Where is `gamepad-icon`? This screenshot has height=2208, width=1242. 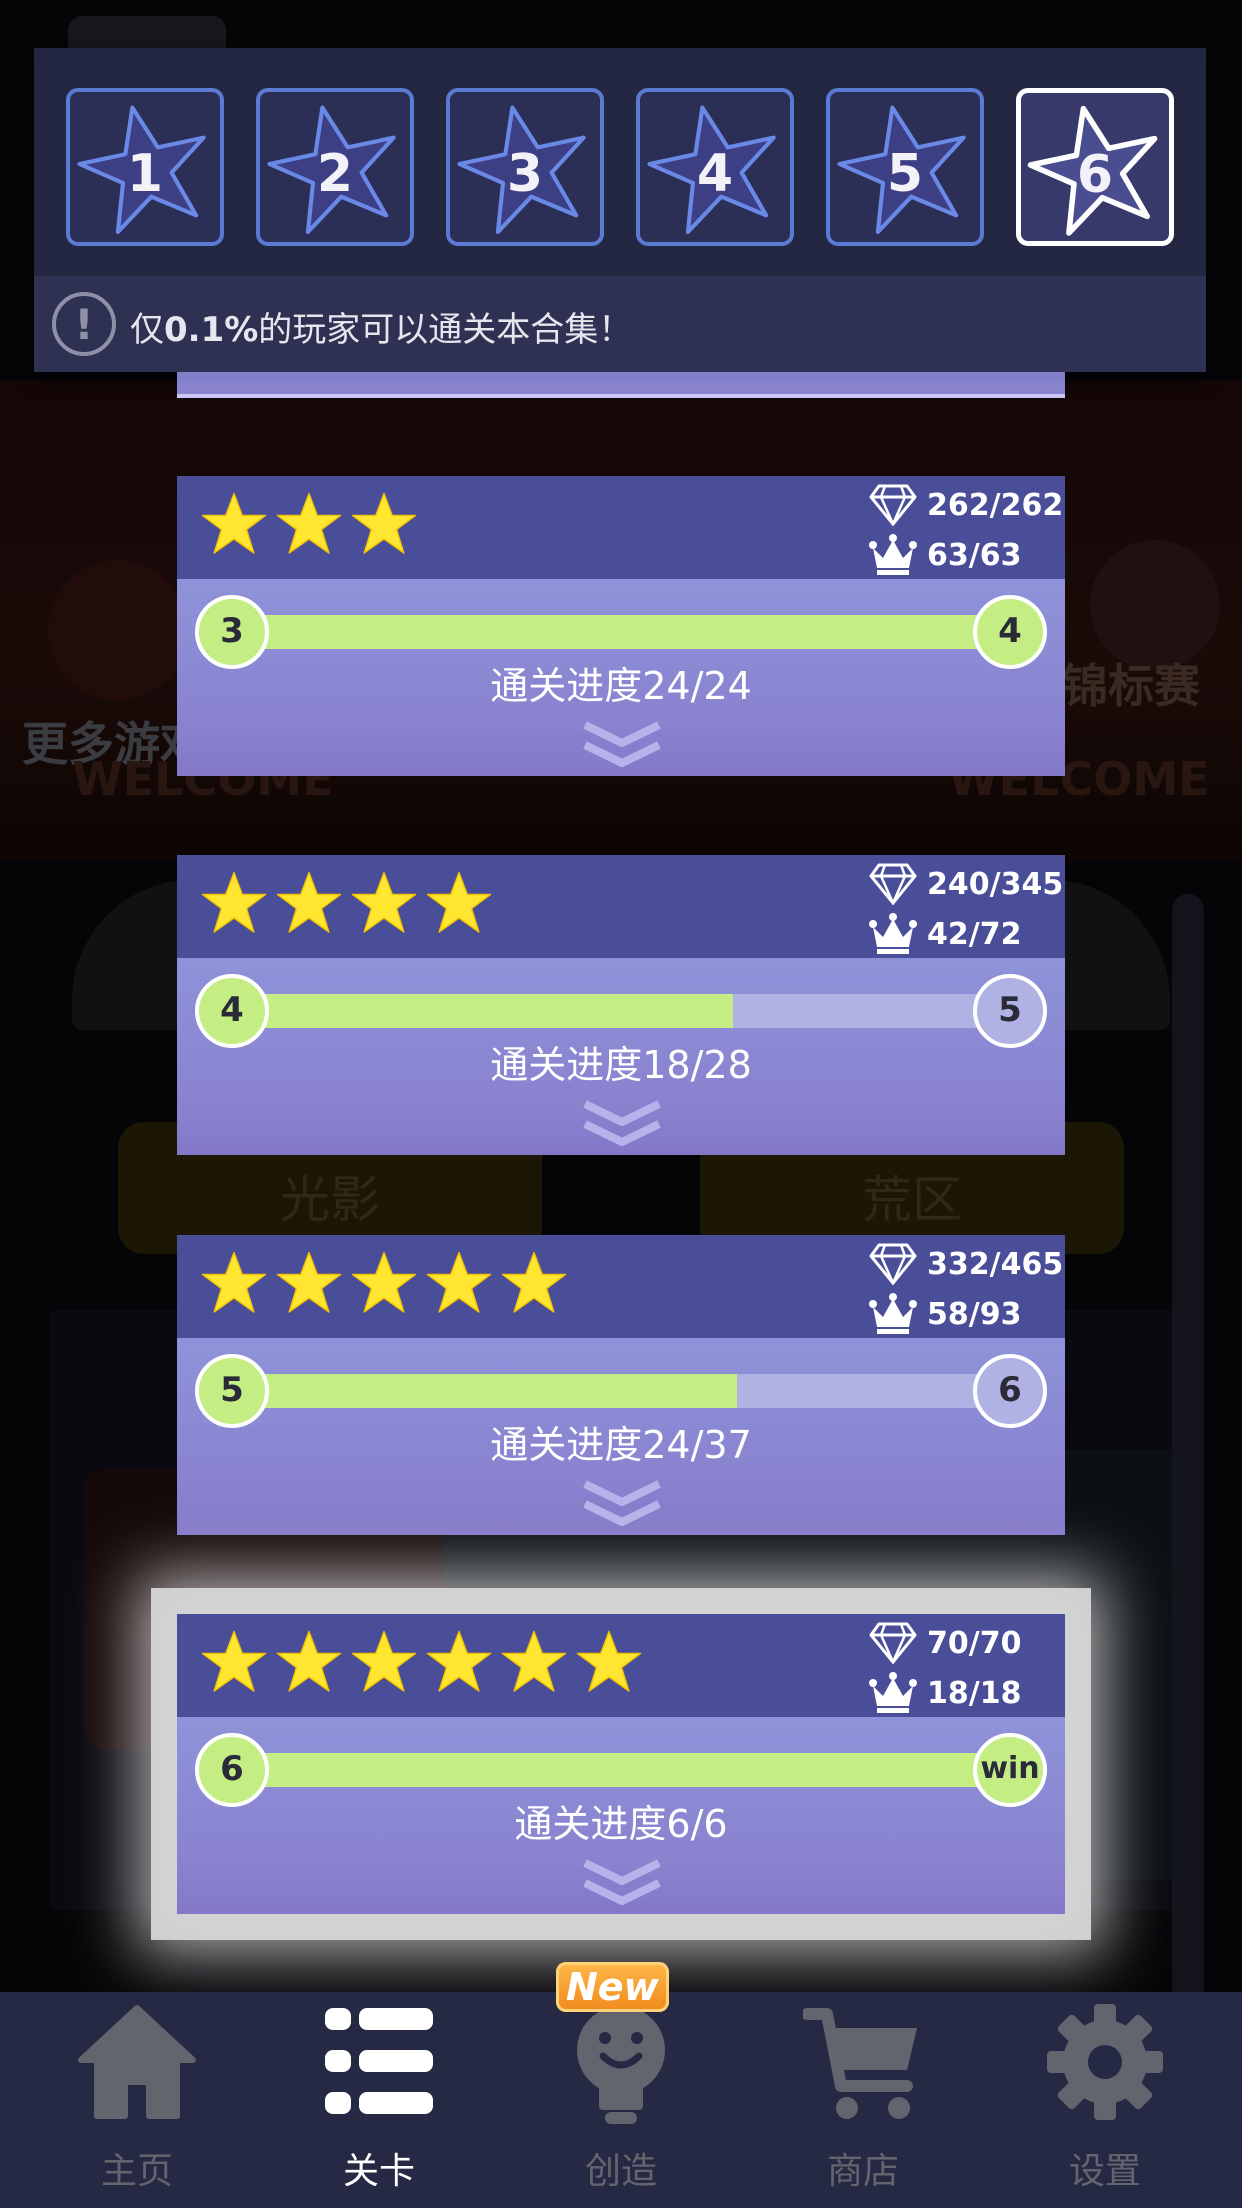
gamepad-icon is located at coordinates (118, 630).